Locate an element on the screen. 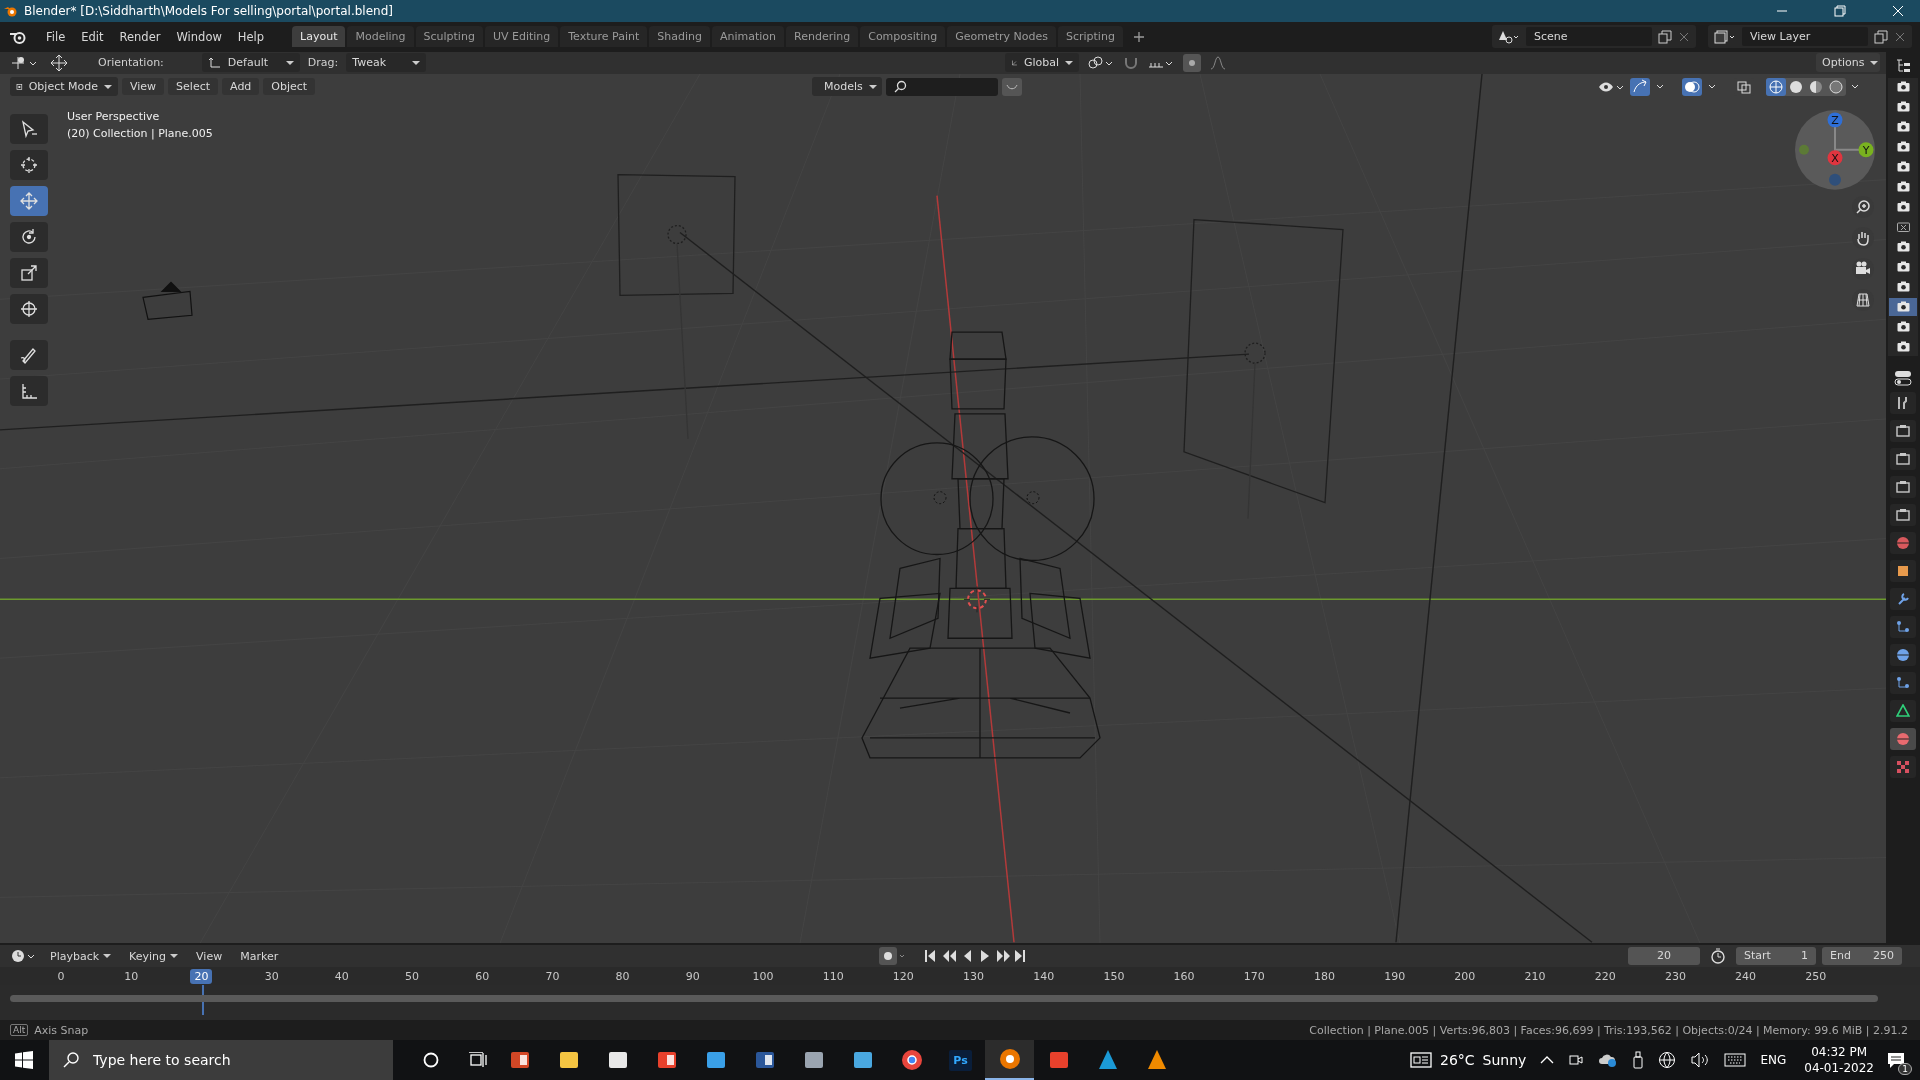 This screenshot has height=1080, width=1920. collection-filter-dropdown: Models is located at coordinates (847, 87).